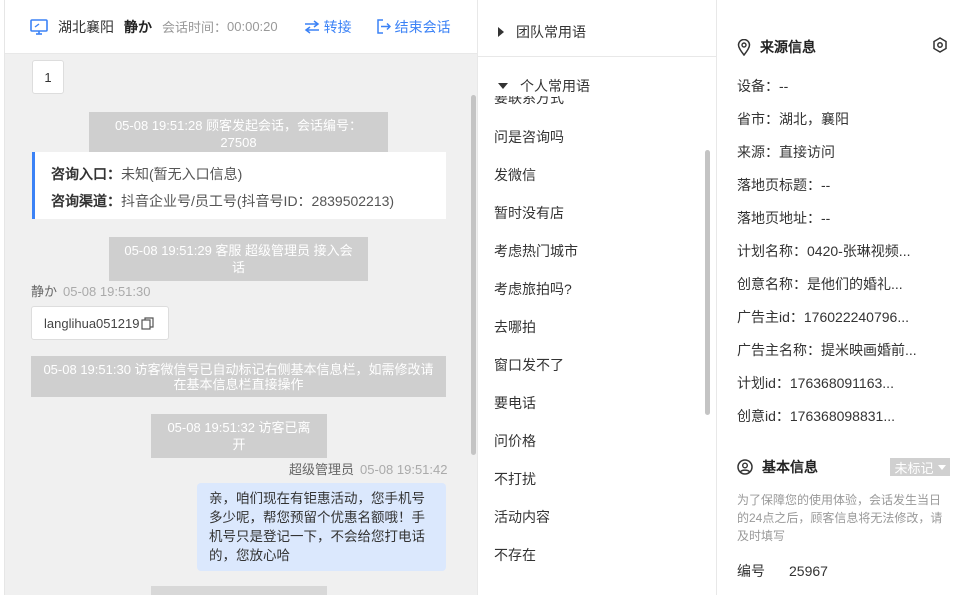  What do you see at coordinates (252, 26) in the screenshot?
I see `session-time: 00:00:20` at bounding box center [252, 26].